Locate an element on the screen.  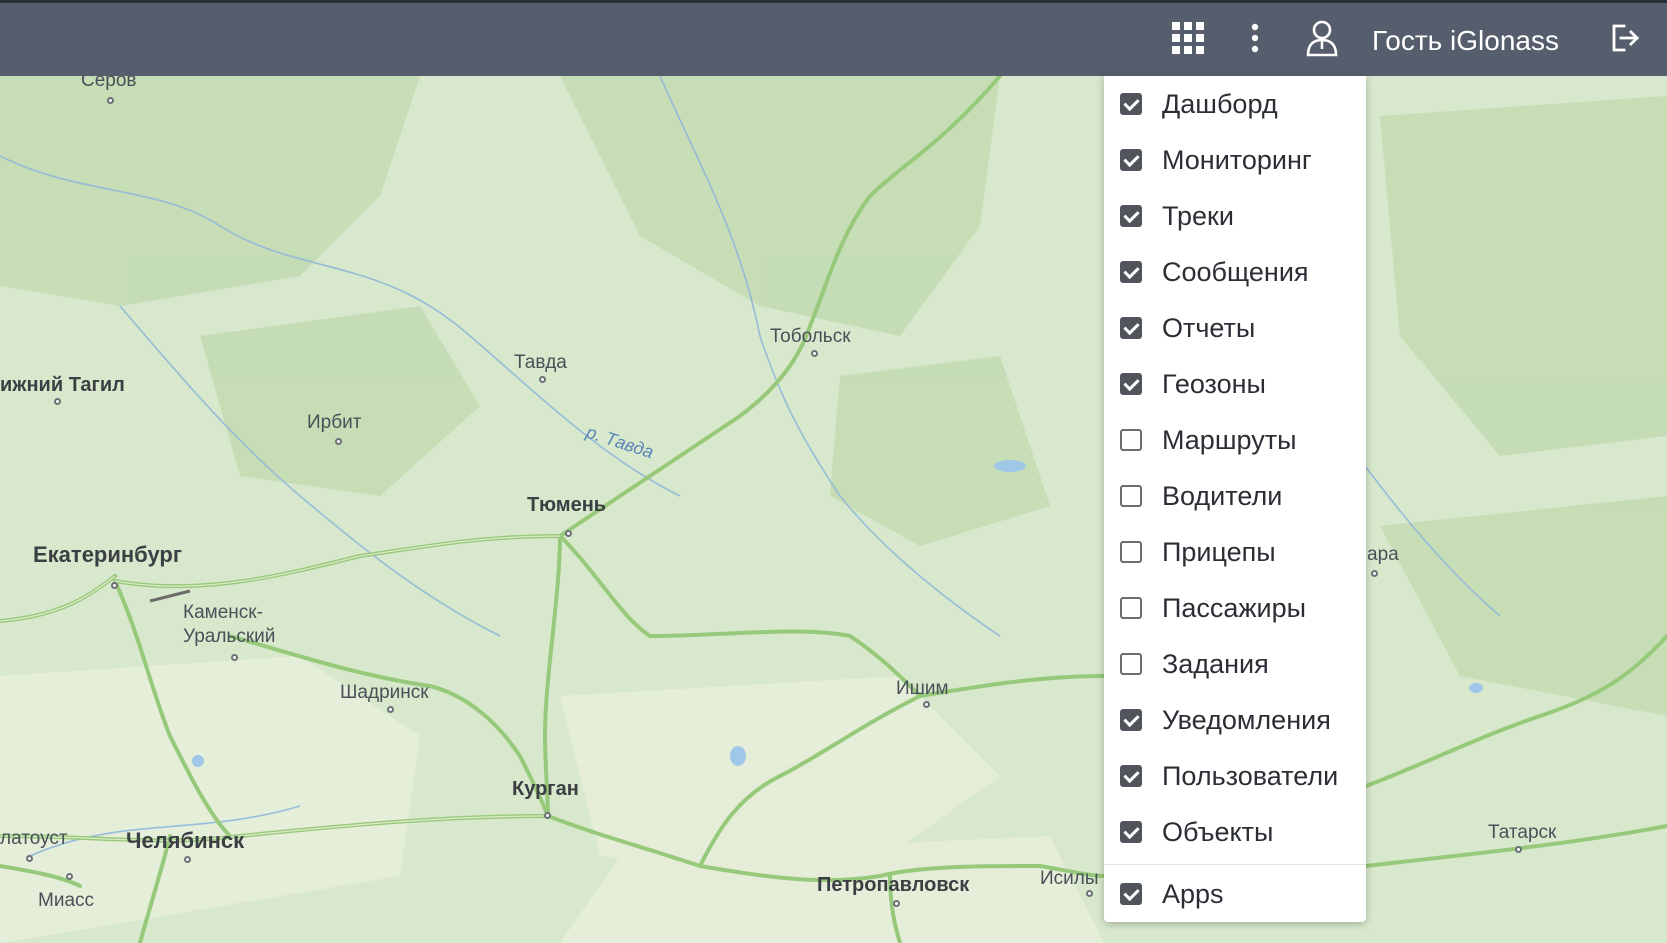
city-dot-irbit is located at coordinates (338, 441).